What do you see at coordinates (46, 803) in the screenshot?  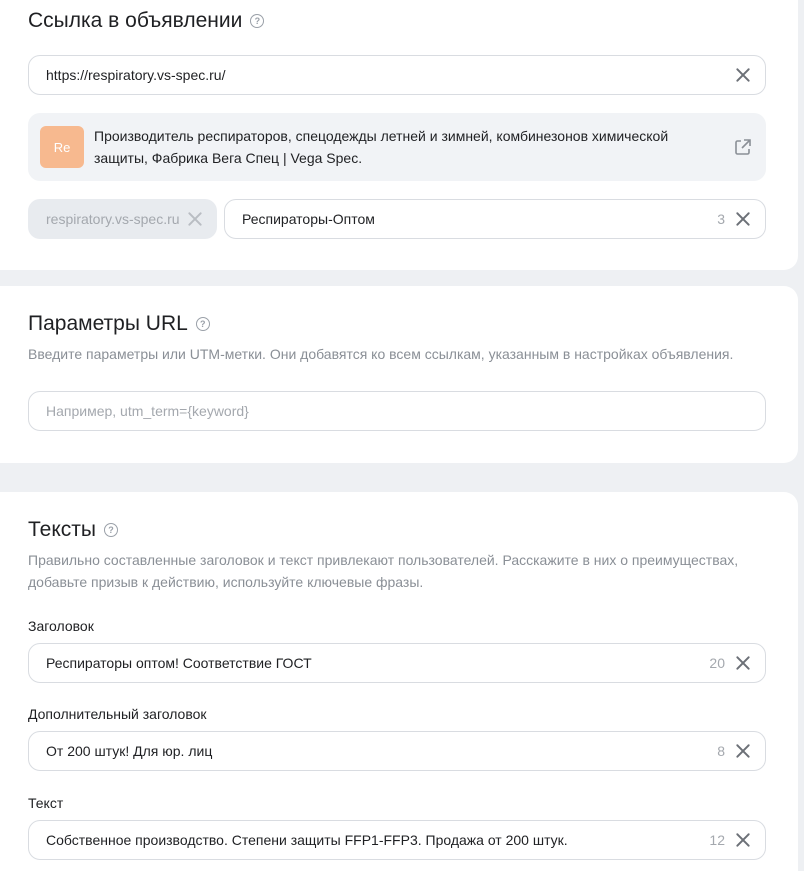 I see `text-label: Текст` at bounding box center [46, 803].